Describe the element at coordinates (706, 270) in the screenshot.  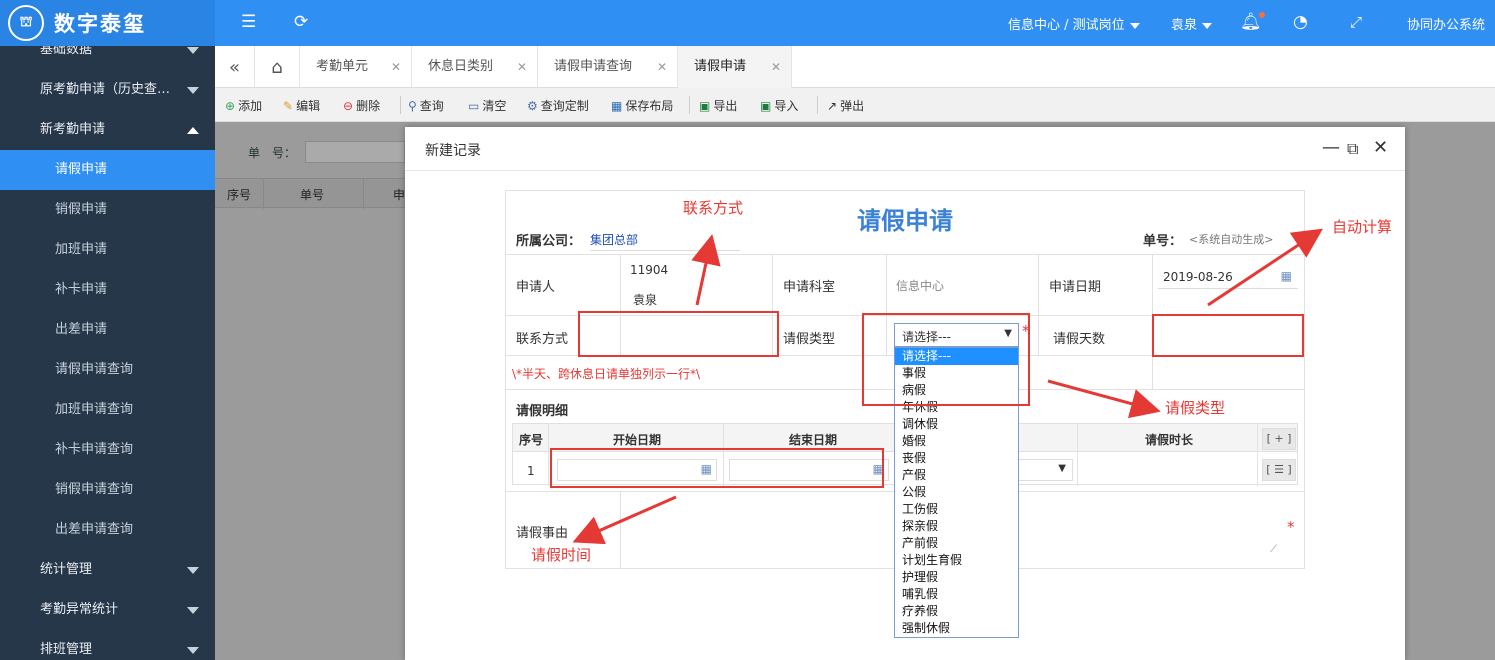
I see `arrow-contact` at that location.